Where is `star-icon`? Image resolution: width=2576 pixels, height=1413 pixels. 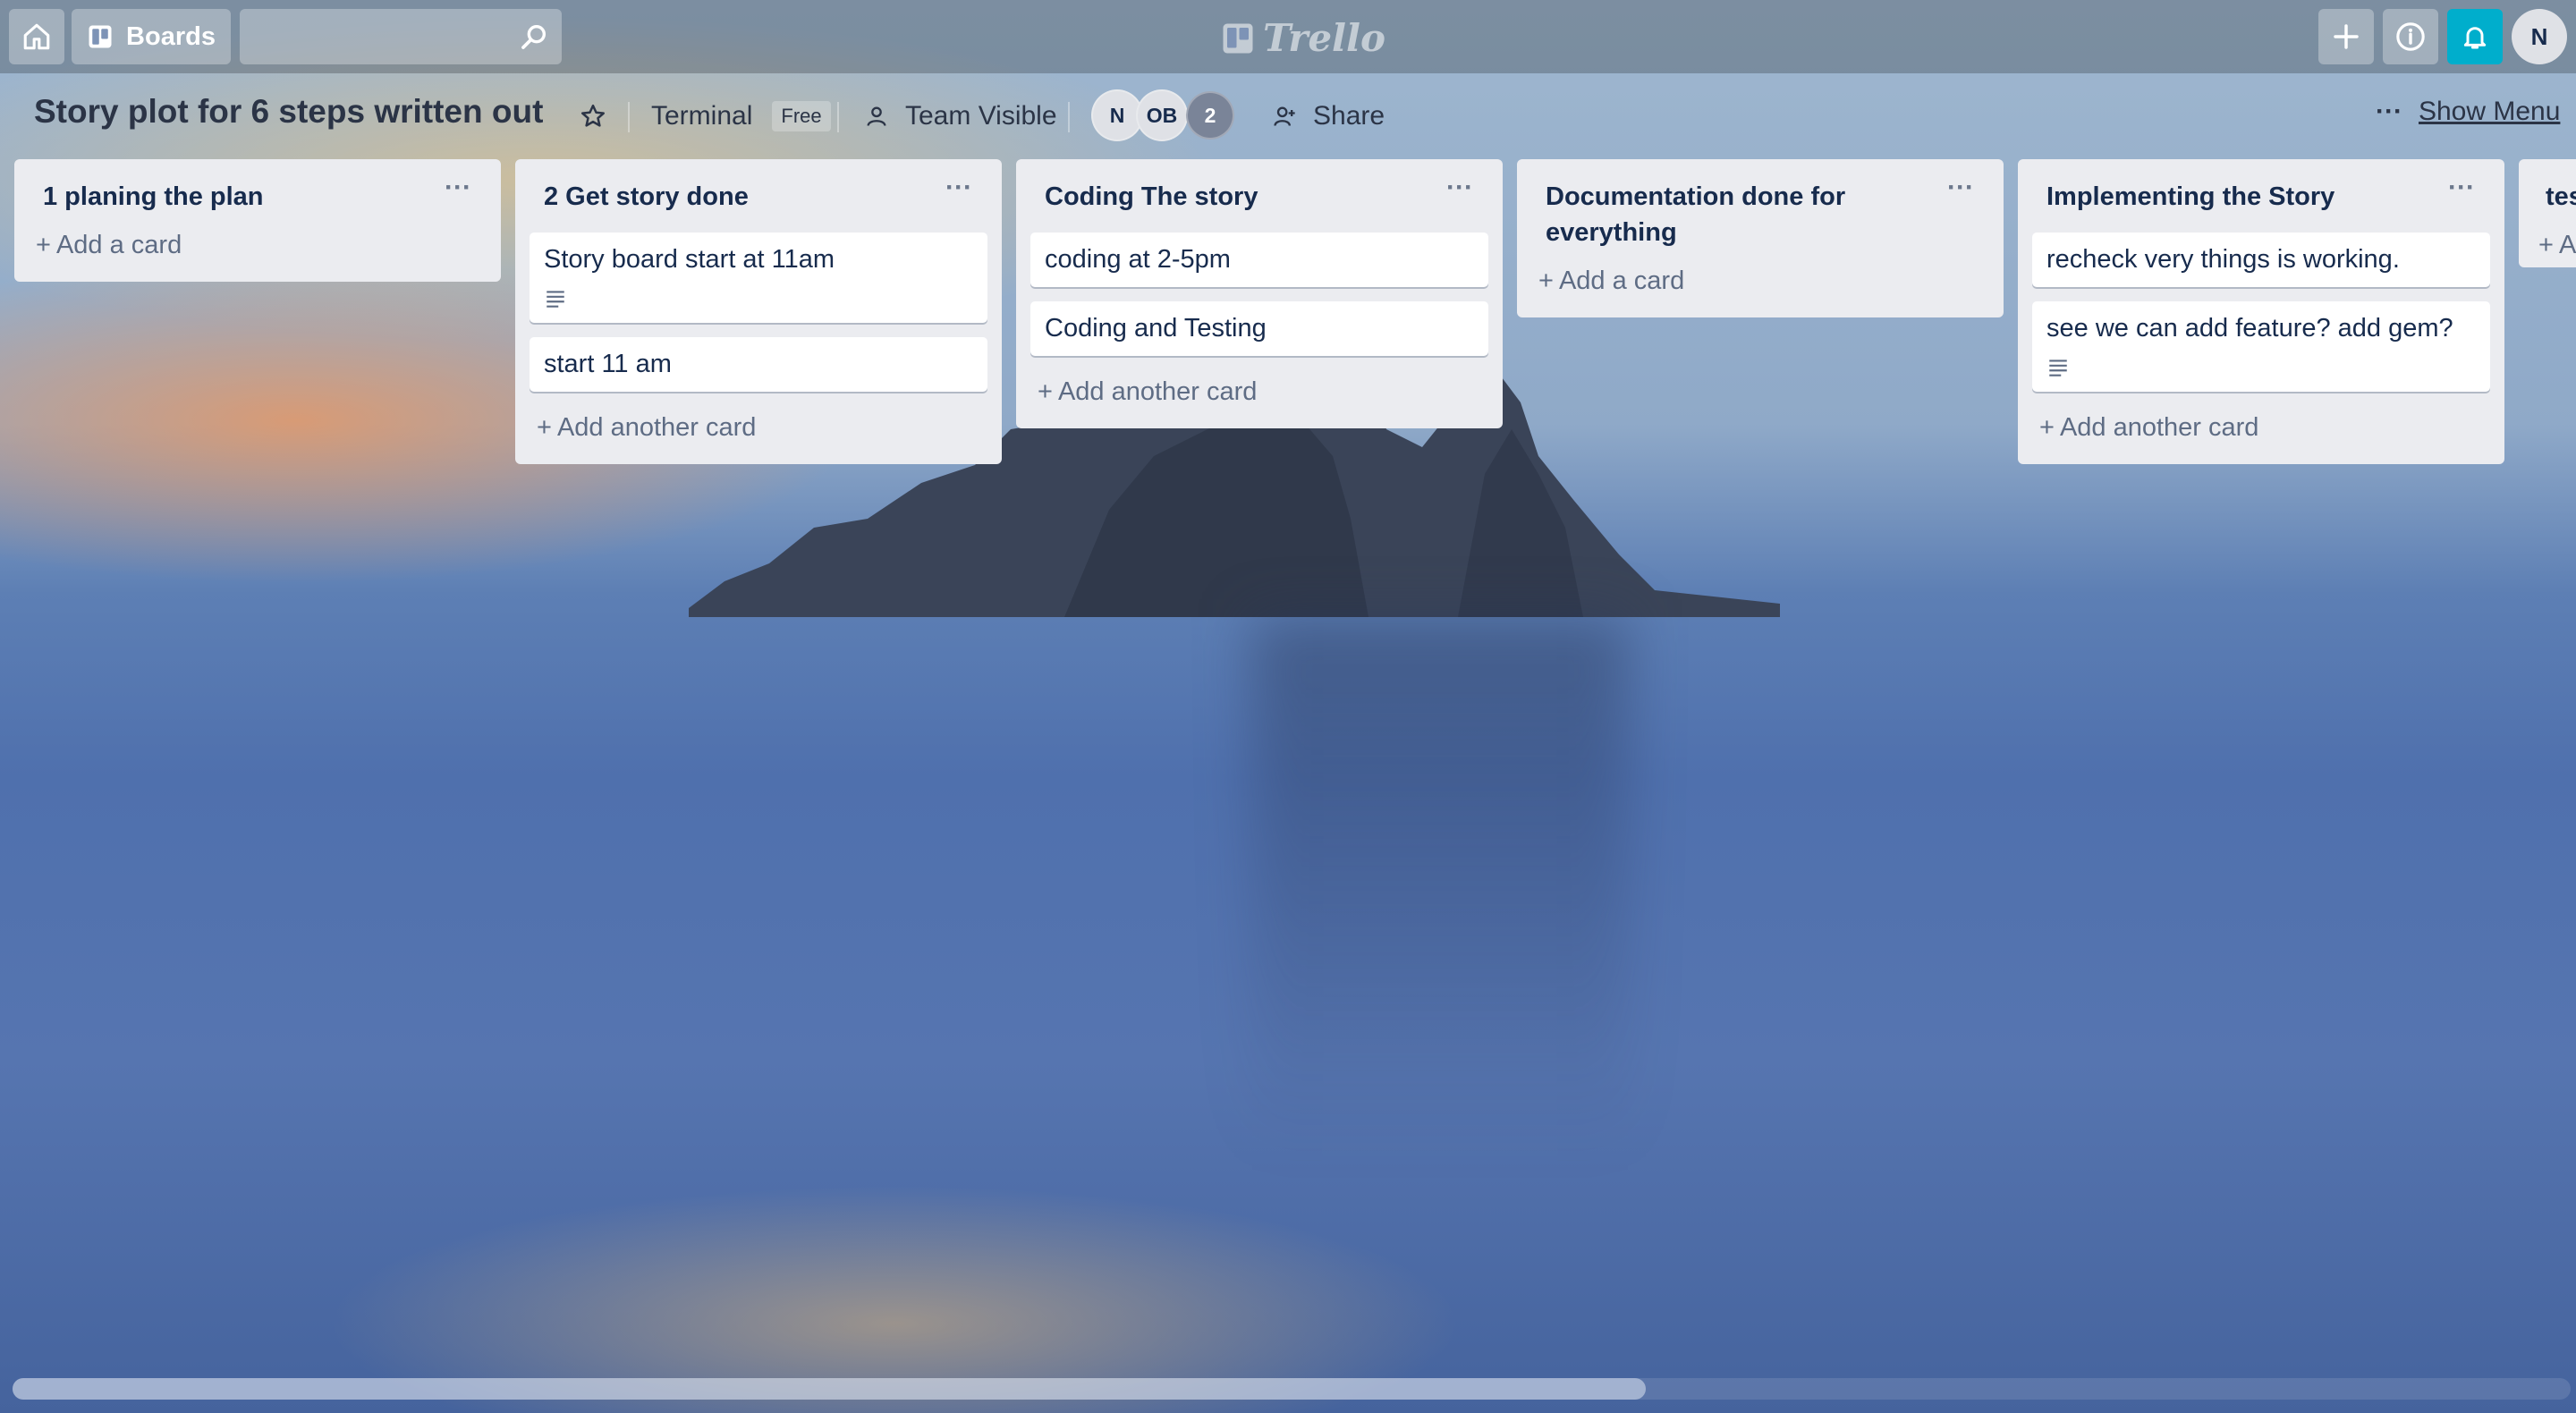 star-icon is located at coordinates (593, 115).